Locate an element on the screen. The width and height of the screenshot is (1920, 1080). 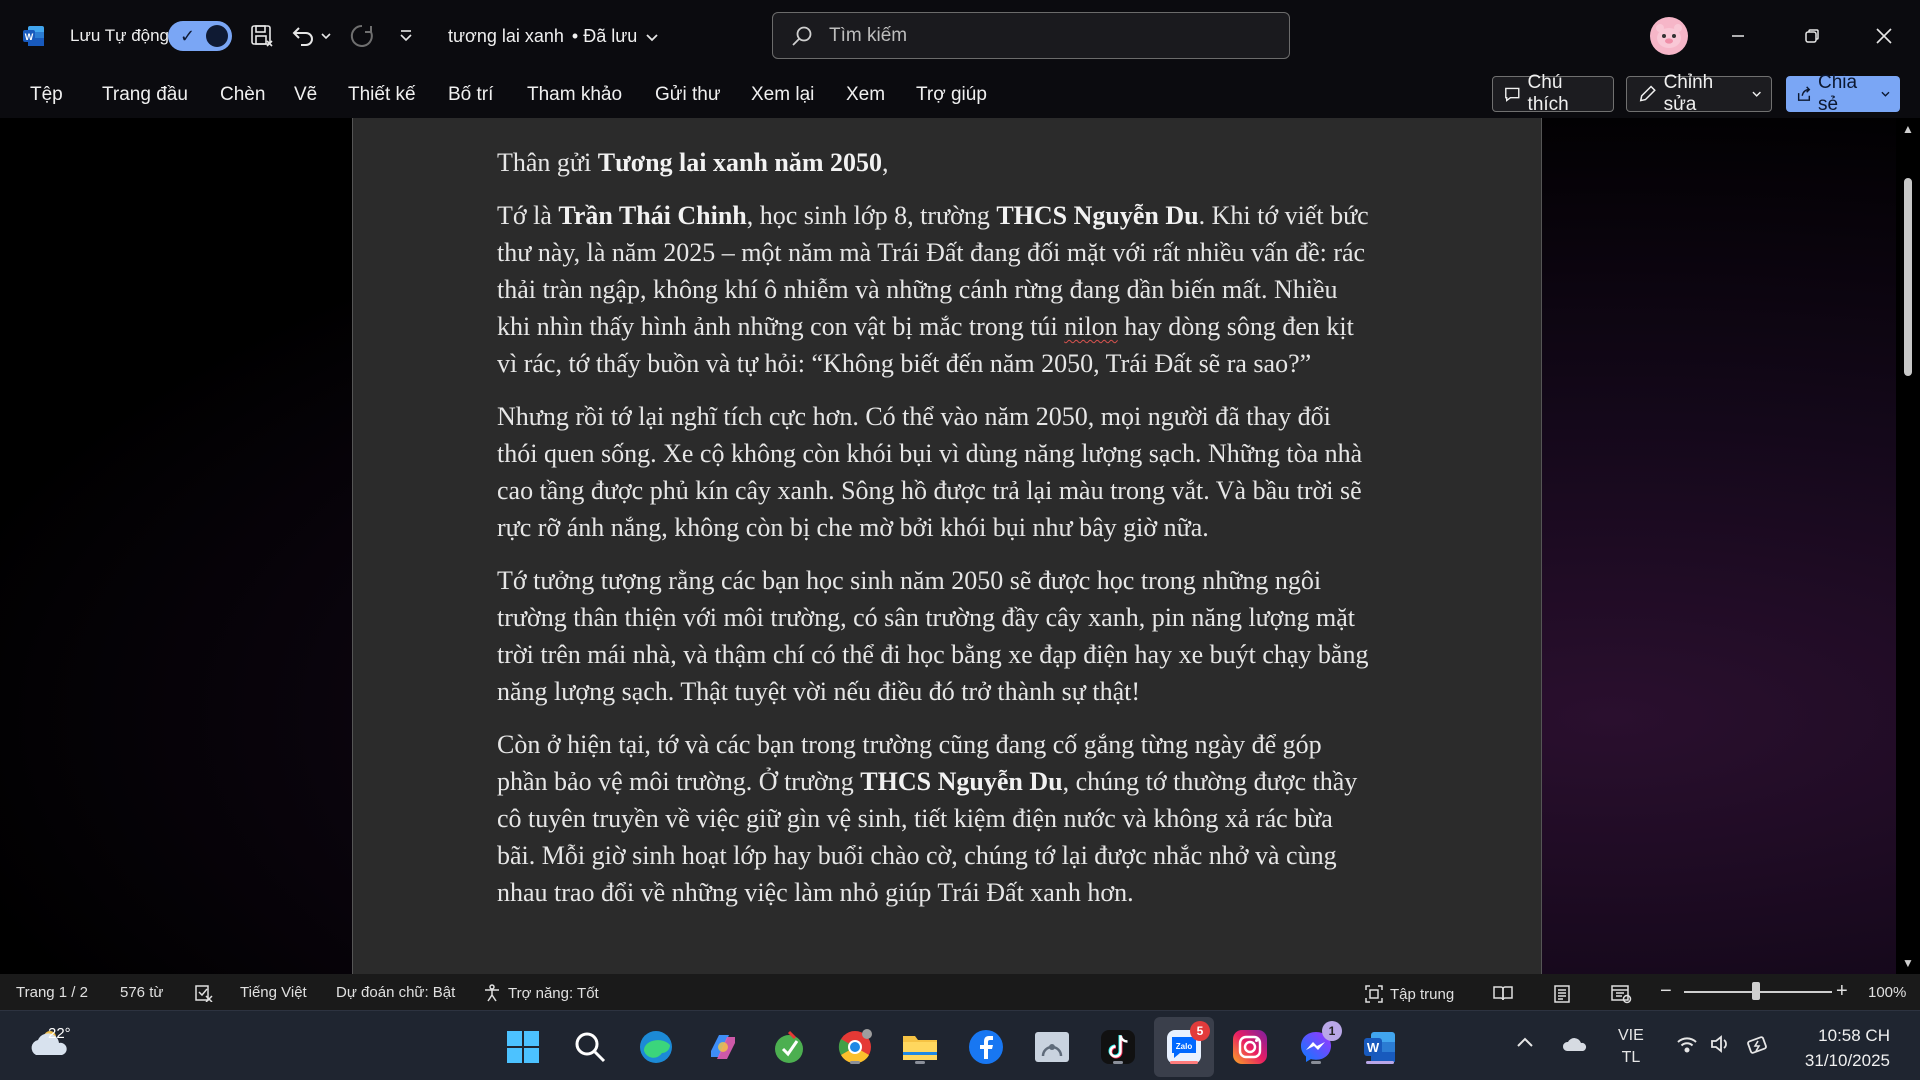
share-button: Chia sẻ is located at coordinates (1843, 93).